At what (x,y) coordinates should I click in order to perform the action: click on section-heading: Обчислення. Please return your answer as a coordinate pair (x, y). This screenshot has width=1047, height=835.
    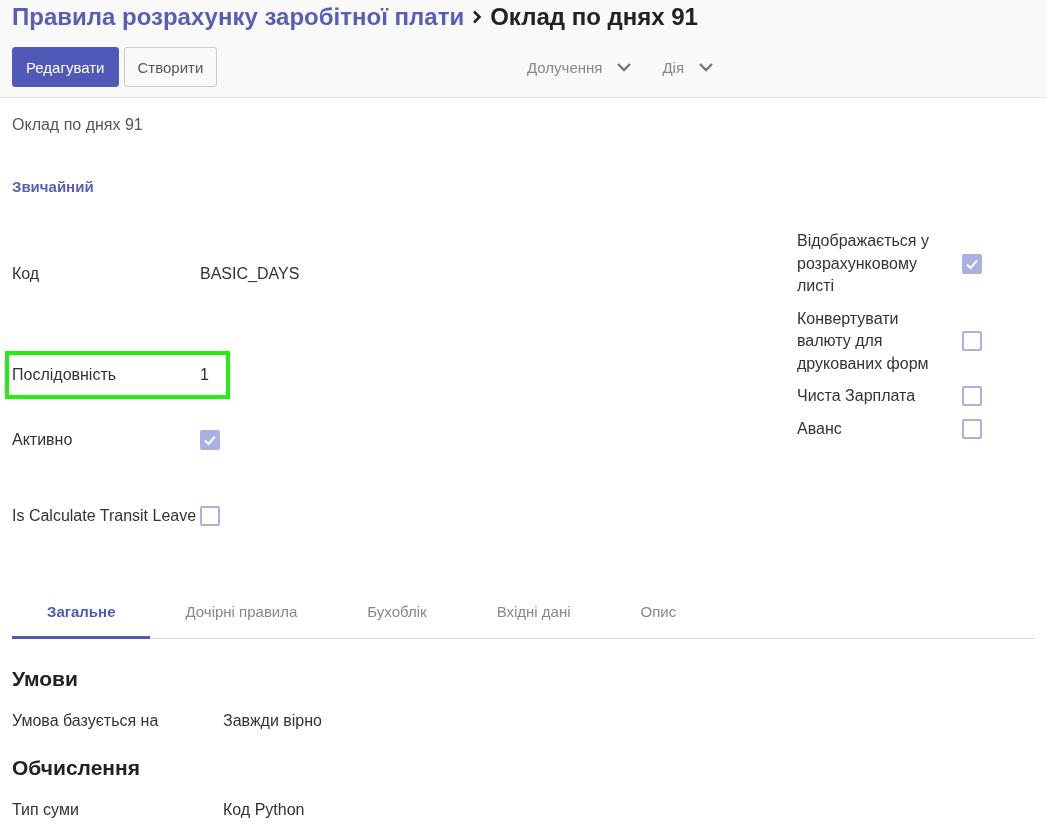
    Looking at the image, I should click on (76, 768).